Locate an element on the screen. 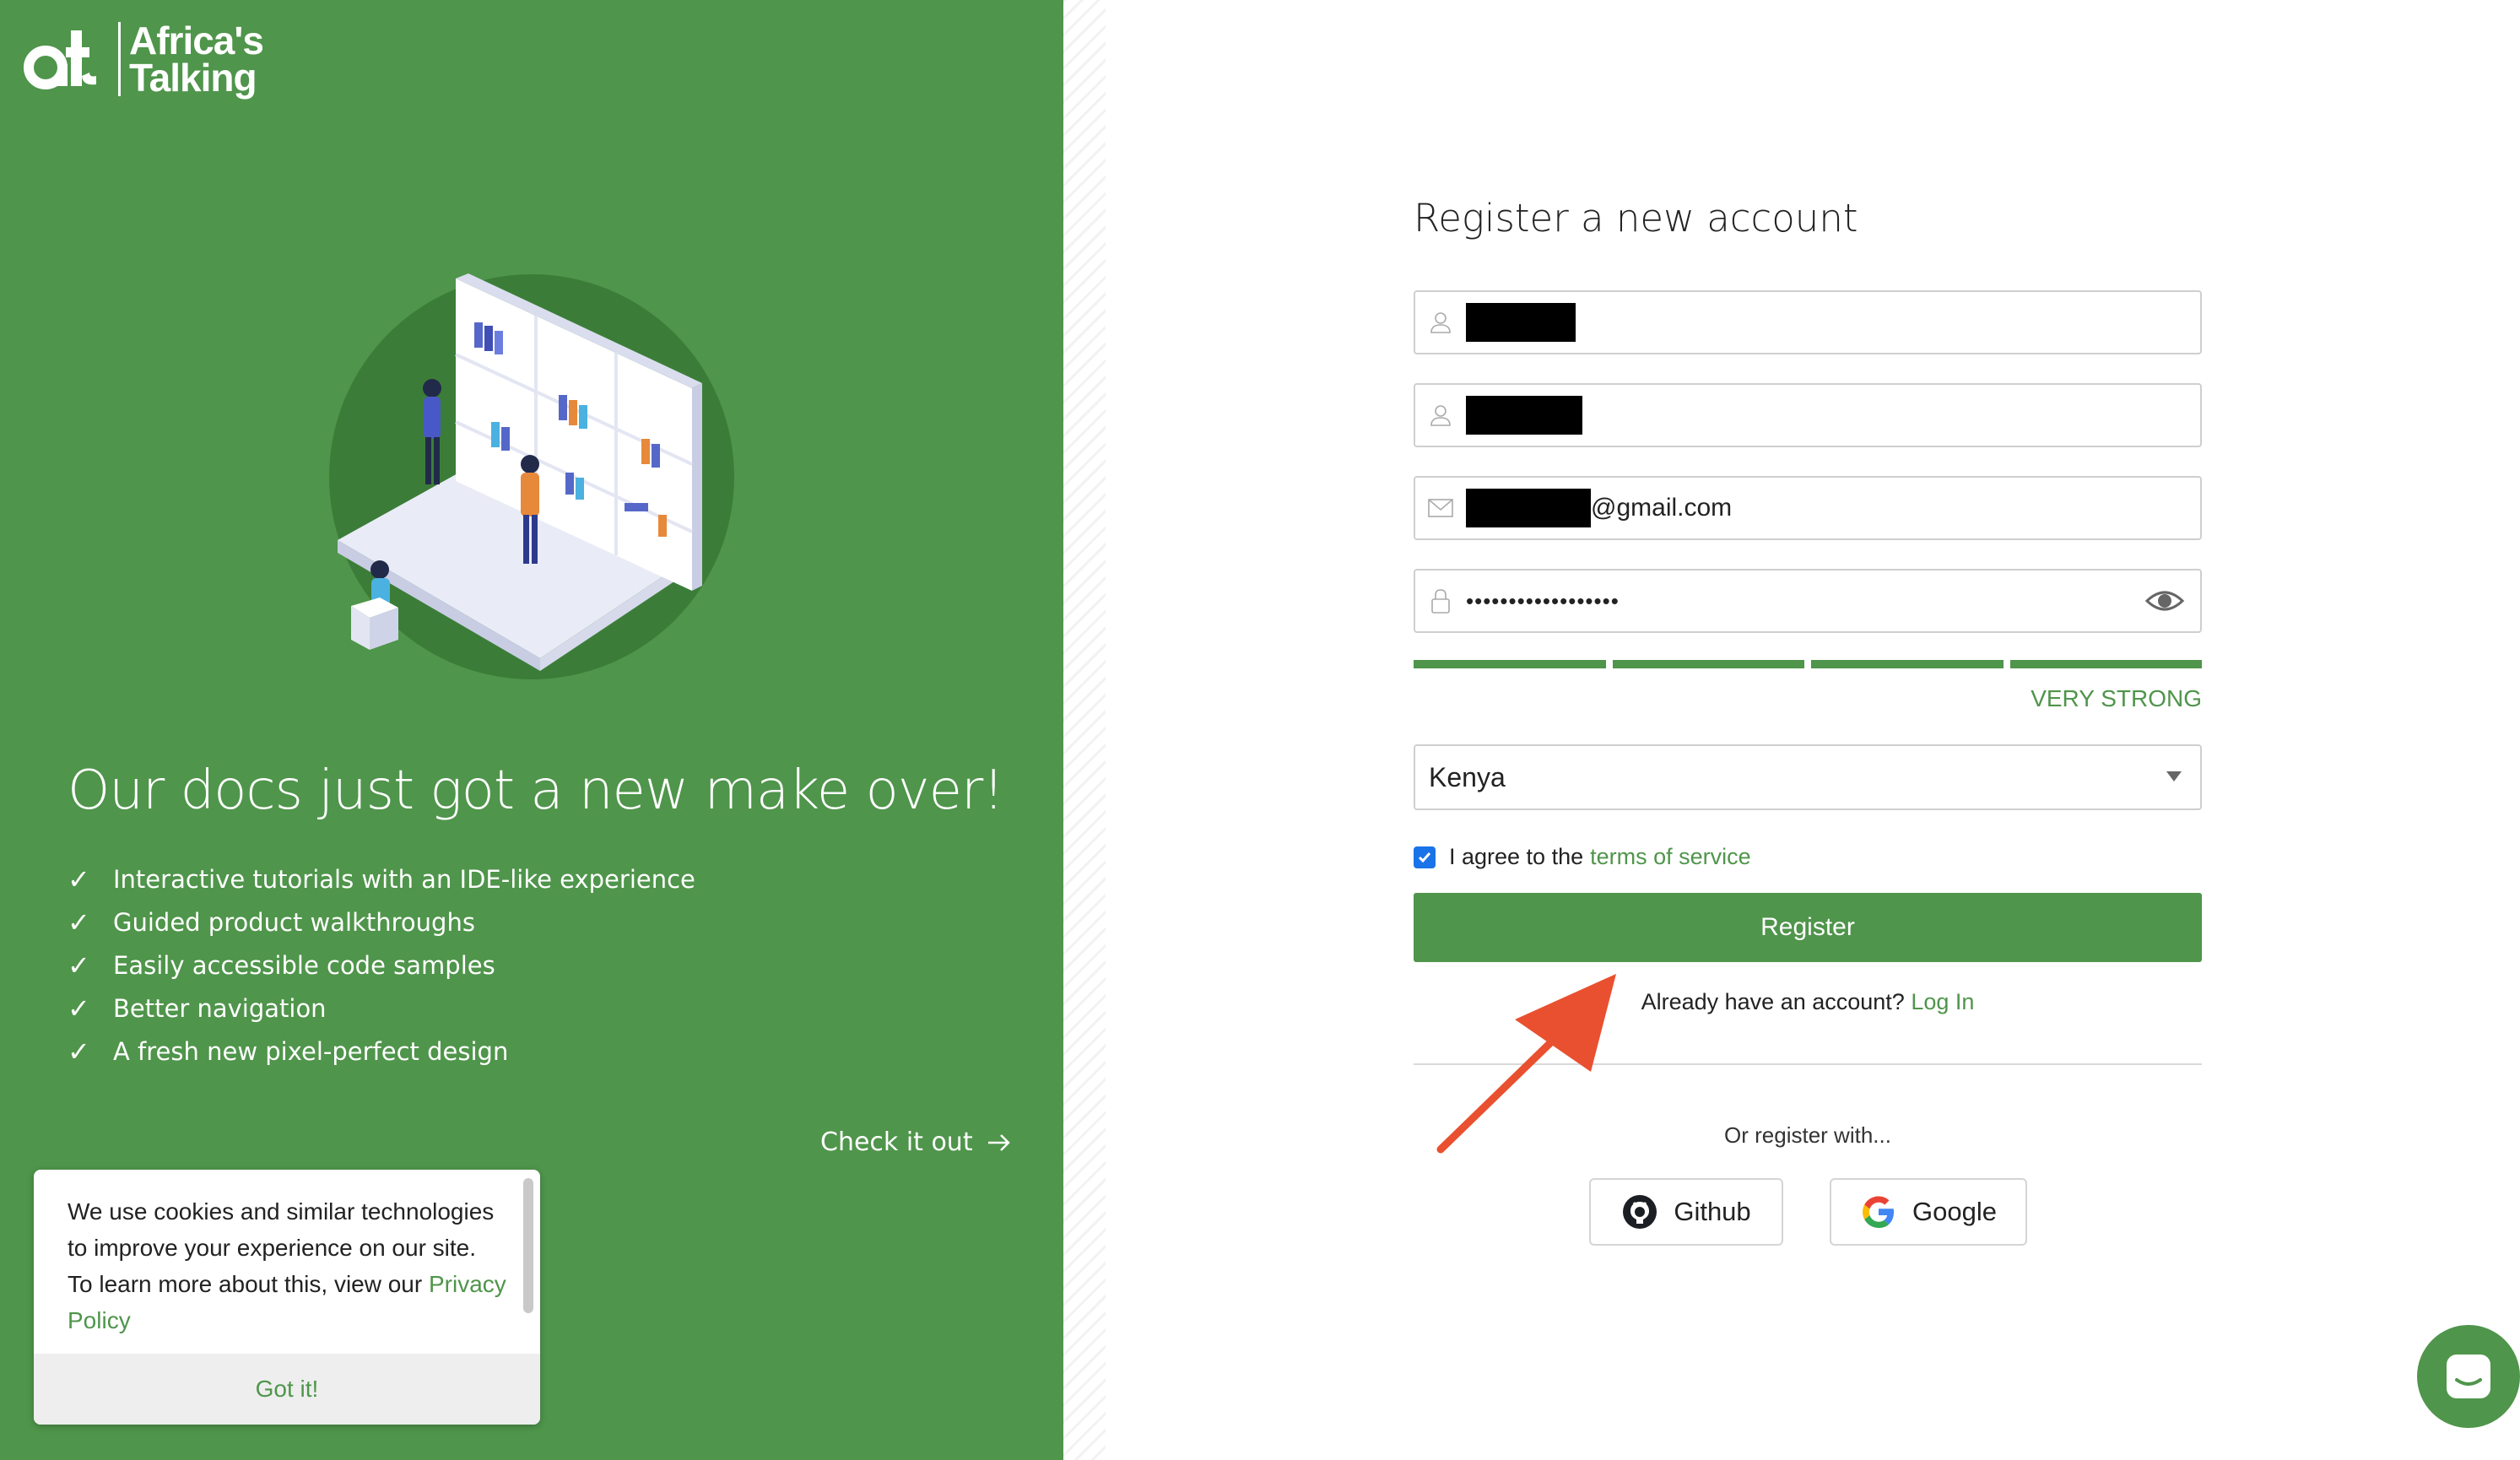  country-select: Kenya is located at coordinates (1808, 777).